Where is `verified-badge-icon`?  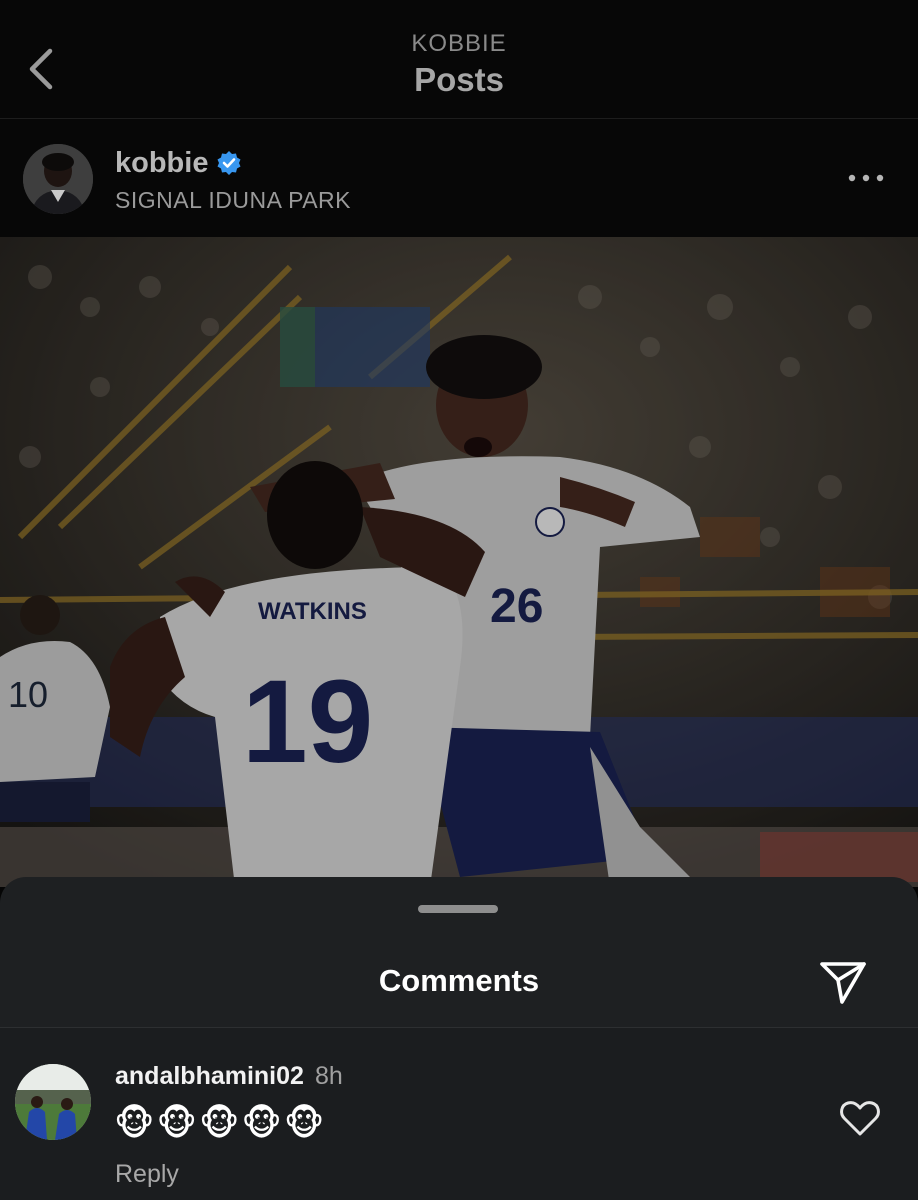
verified-badge-icon is located at coordinates (229, 163).